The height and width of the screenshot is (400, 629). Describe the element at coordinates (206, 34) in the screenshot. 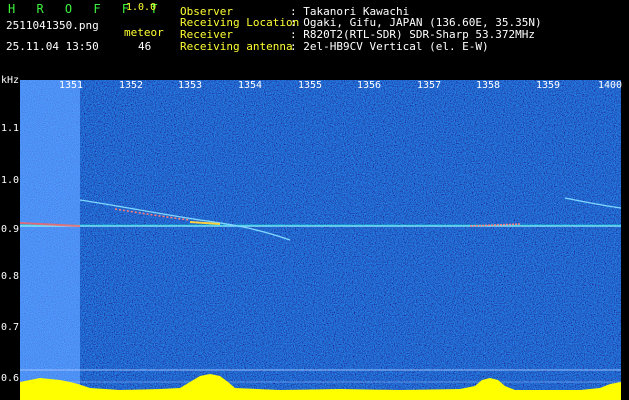

I see `info-label-receiver: Receiver` at that location.